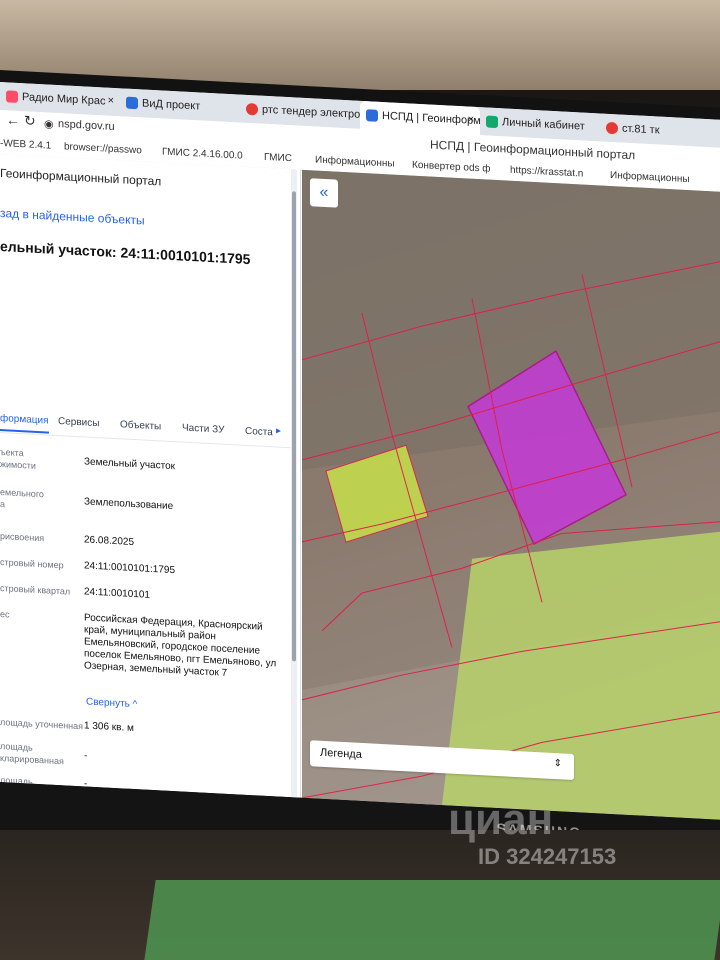 The image size is (720, 960). What do you see at coordinates (35, 590) in the screenshot?
I see `field-label: стровый квартал` at bounding box center [35, 590].